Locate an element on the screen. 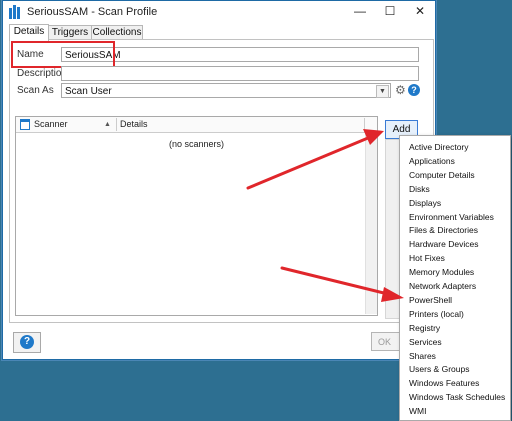 This screenshot has height=421, width=512. annotation-arrows is located at coordinates (325, 215).